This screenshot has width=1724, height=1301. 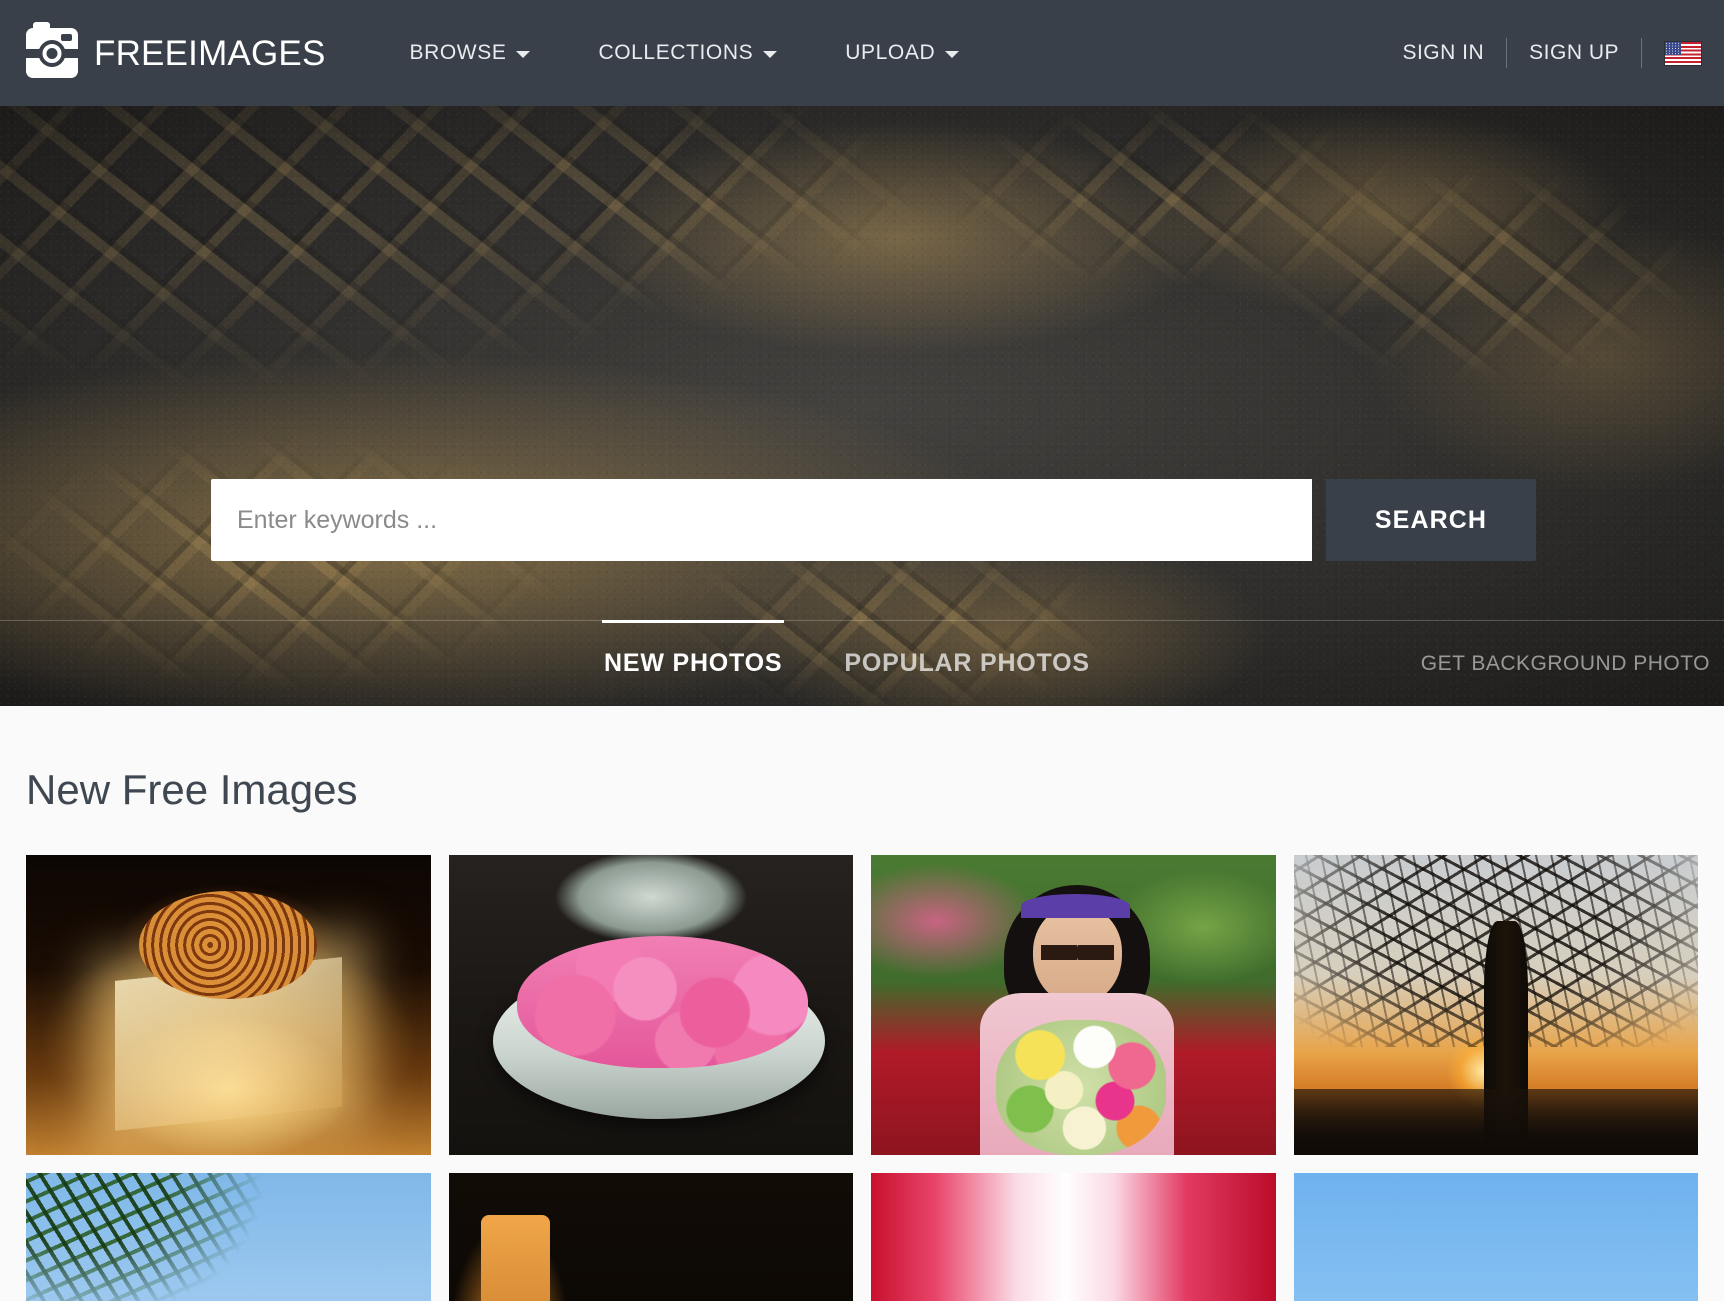 I want to click on search-button: SEARCH, so click(x=1431, y=520).